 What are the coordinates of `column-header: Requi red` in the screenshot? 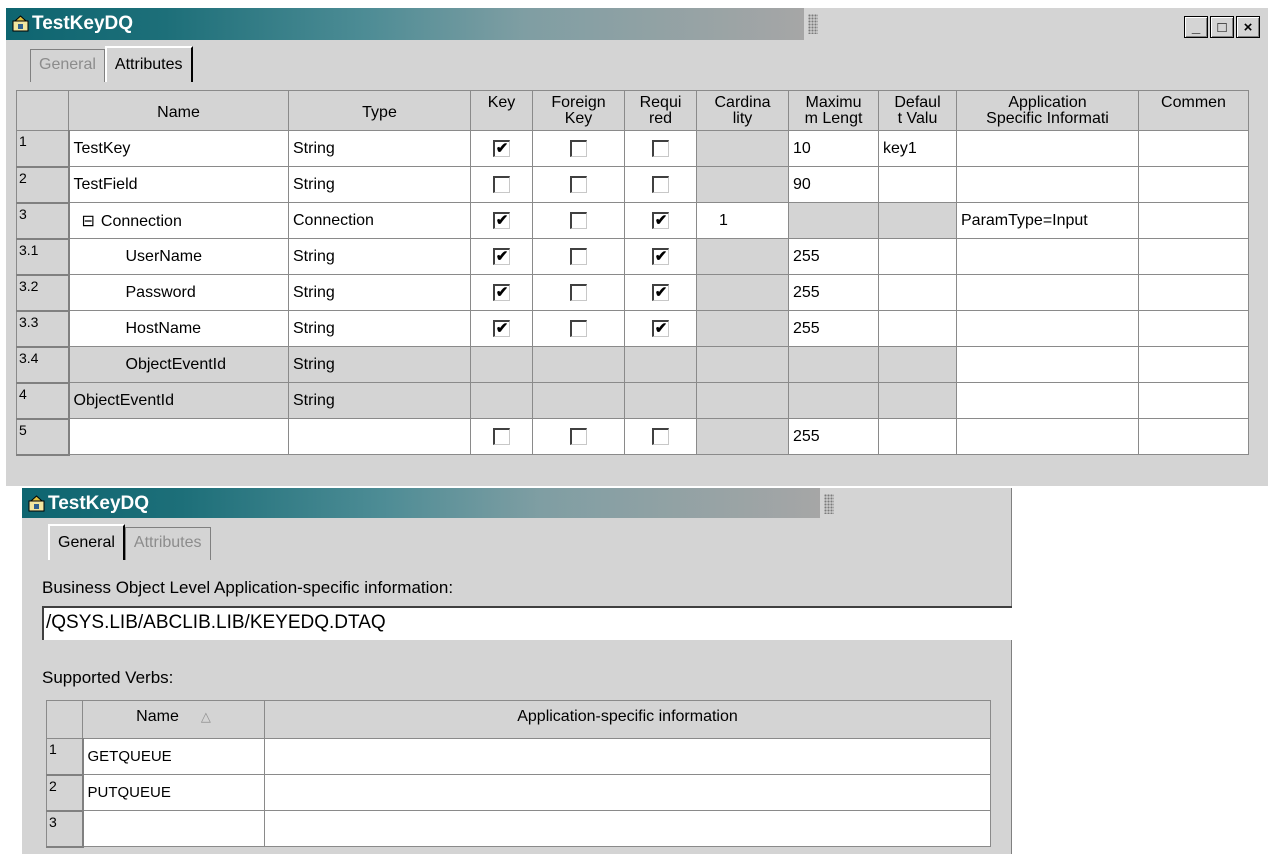 It's located at (660, 110).